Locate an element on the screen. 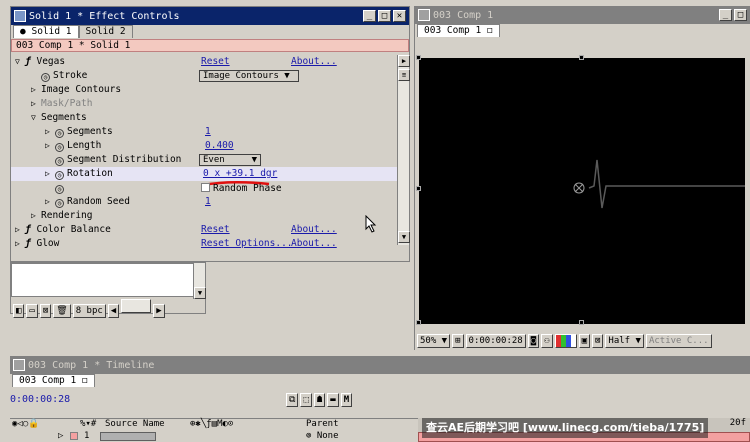  fx-icon: ƒ is located at coordinates (28, 61).